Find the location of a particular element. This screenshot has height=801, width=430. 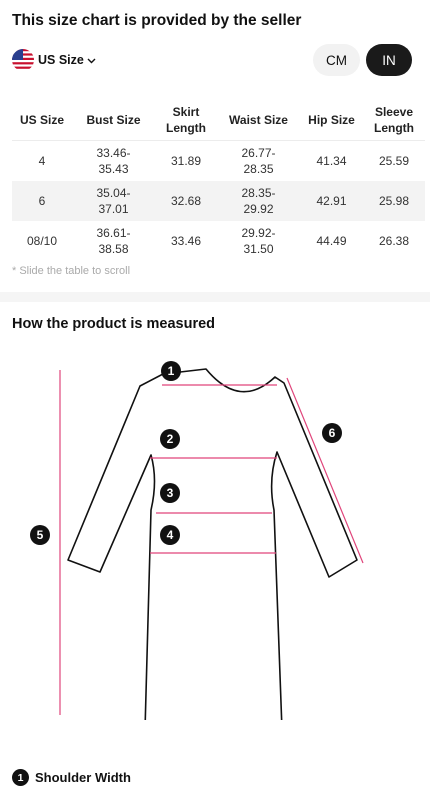

svg-text: 1 is located at coordinates (171, 371).